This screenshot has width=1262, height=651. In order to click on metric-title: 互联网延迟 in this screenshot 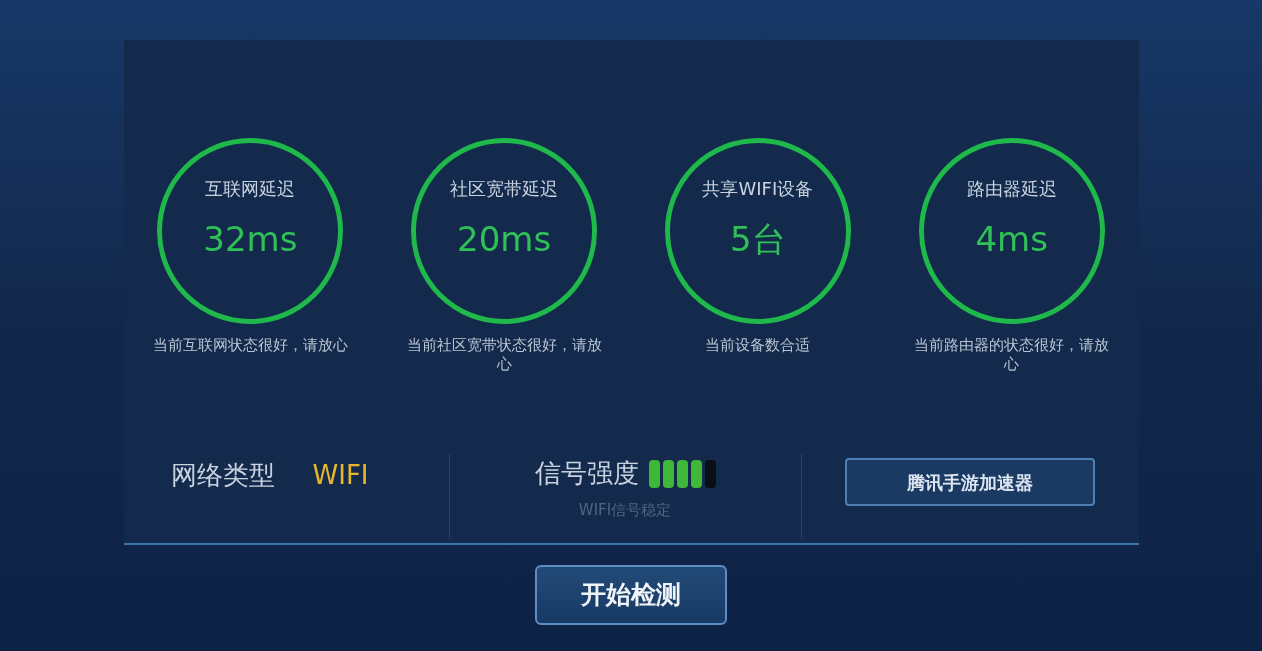, I will do `click(250, 189)`.